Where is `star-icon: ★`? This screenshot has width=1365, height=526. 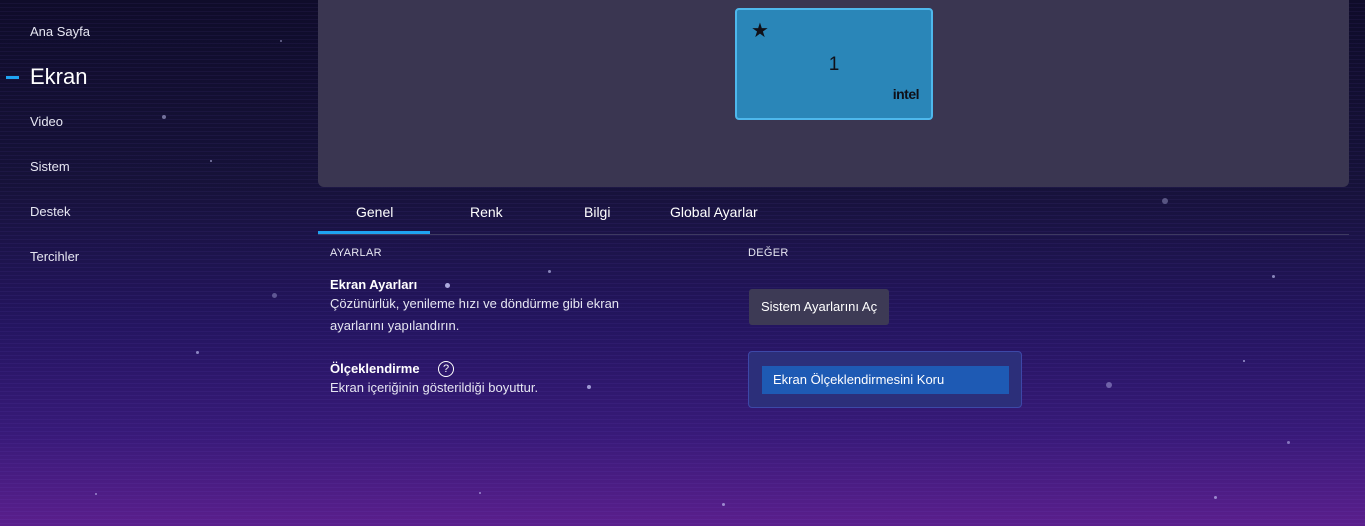 star-icon: ★ is located at coordinates (760, 31).